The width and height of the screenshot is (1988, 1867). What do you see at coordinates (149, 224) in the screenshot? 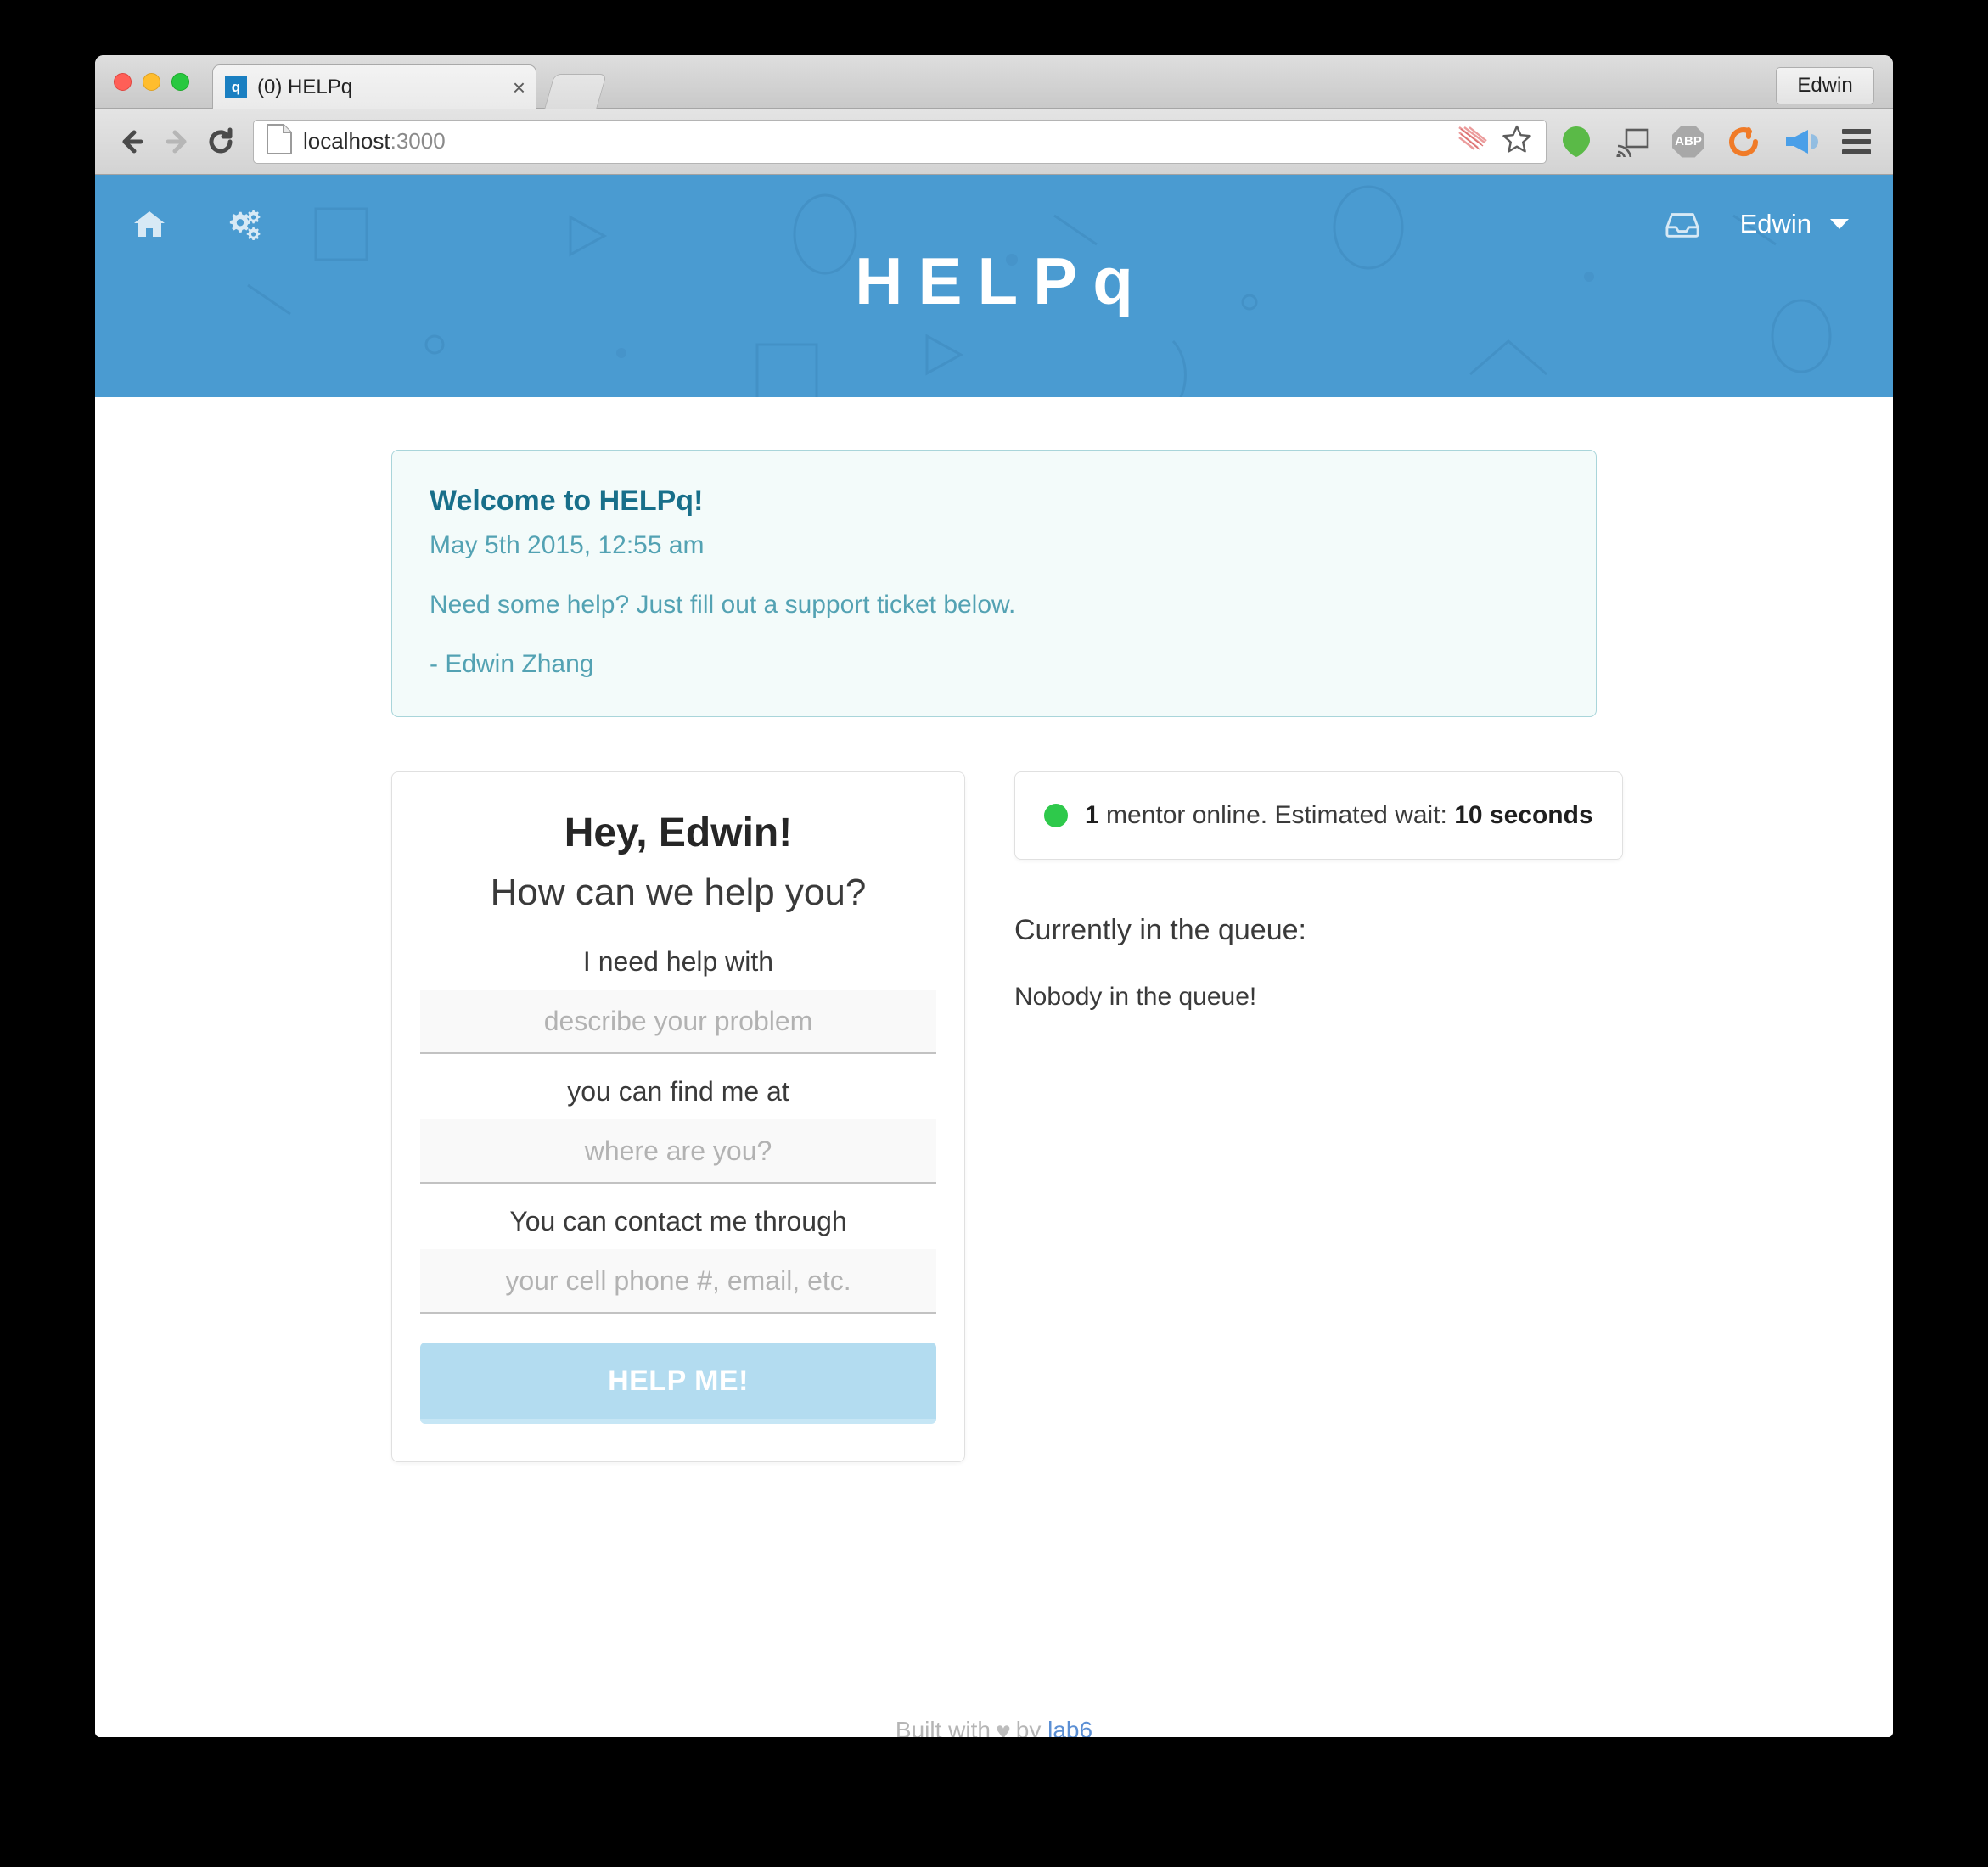
I see `home-icon` at bounding box center [149, 224].